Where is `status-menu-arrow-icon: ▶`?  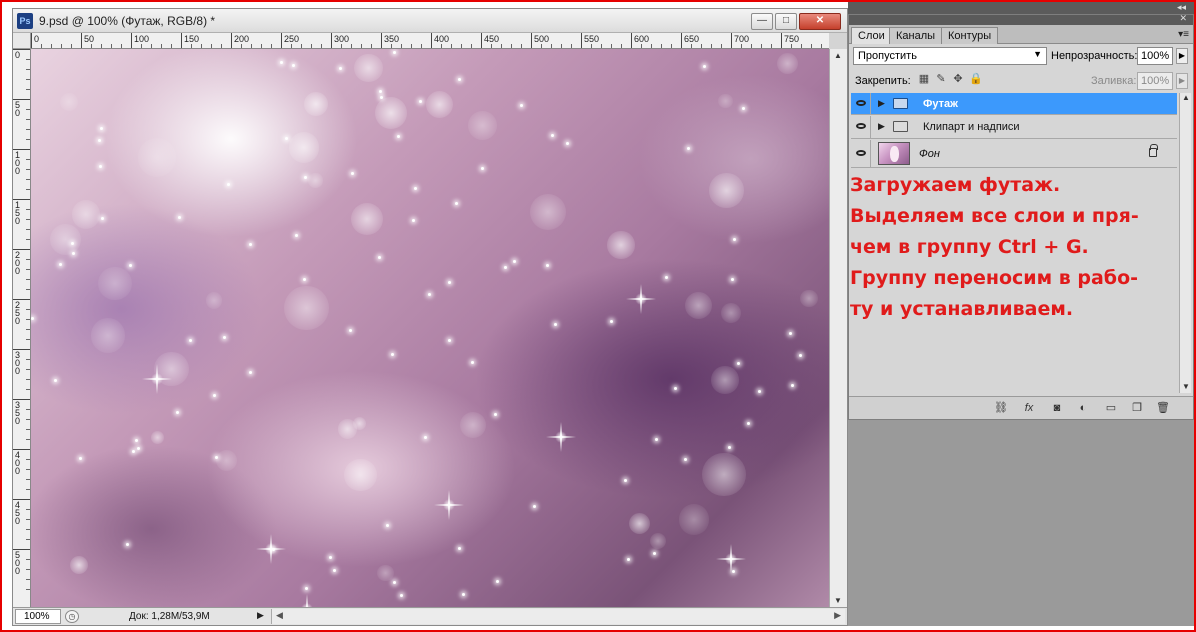 status-menu-arrow-icon: ▶ is located at coordinates (262, 616).